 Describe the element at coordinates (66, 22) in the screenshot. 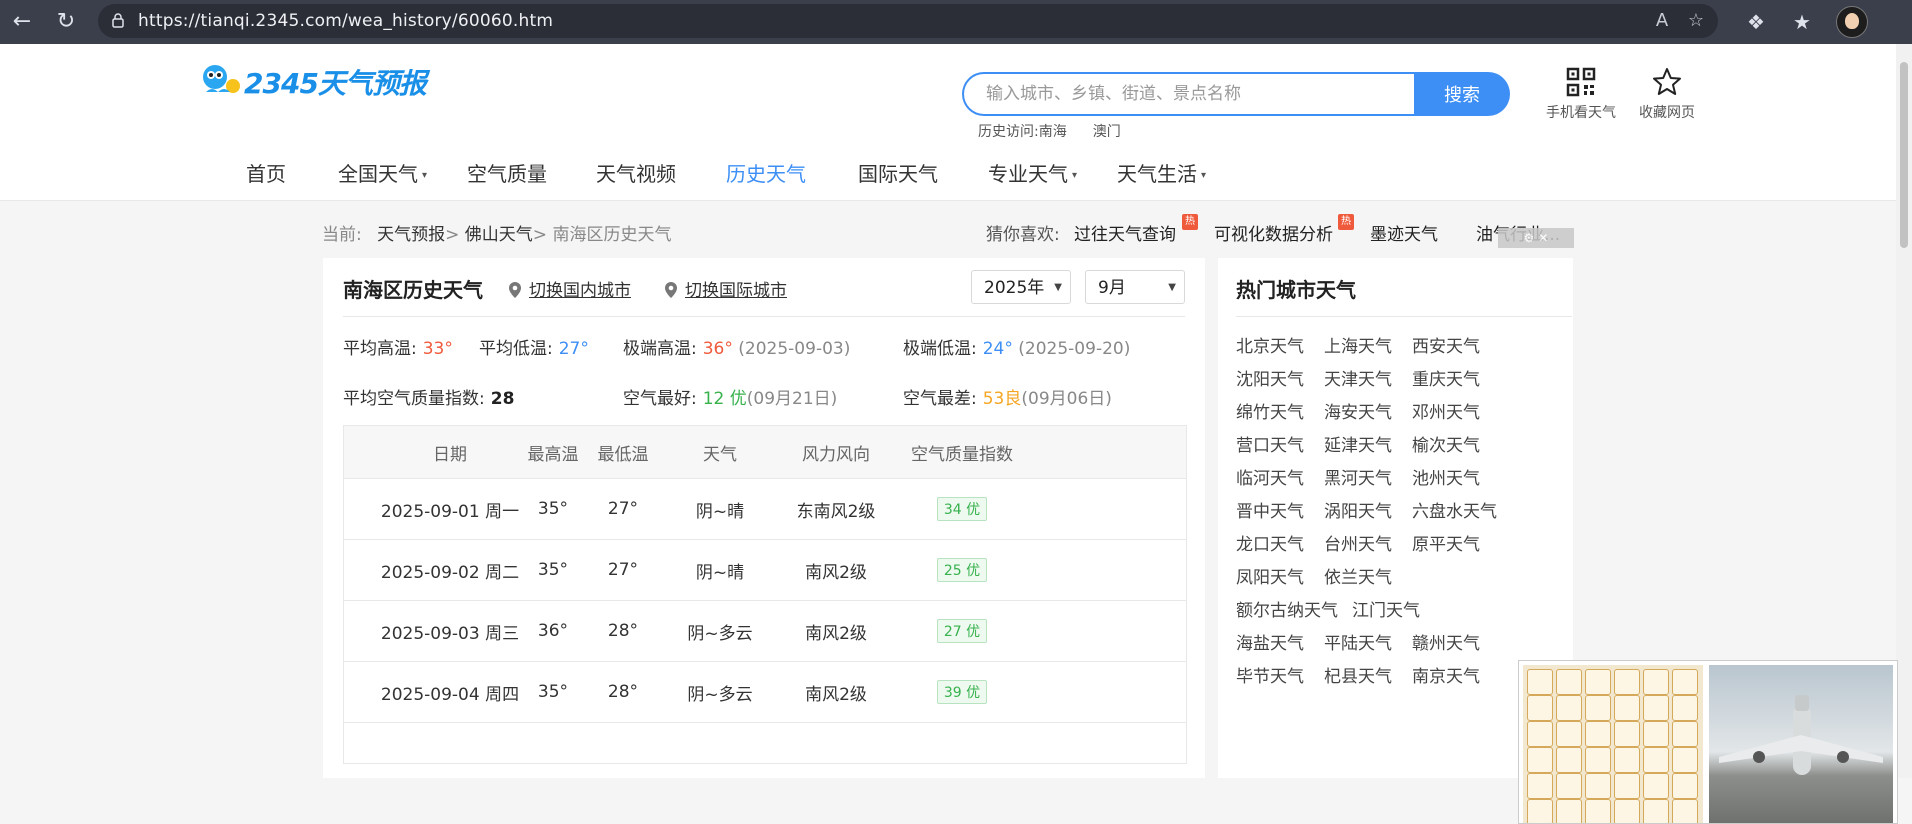

I see `refresh-icon: ↻` at that location.